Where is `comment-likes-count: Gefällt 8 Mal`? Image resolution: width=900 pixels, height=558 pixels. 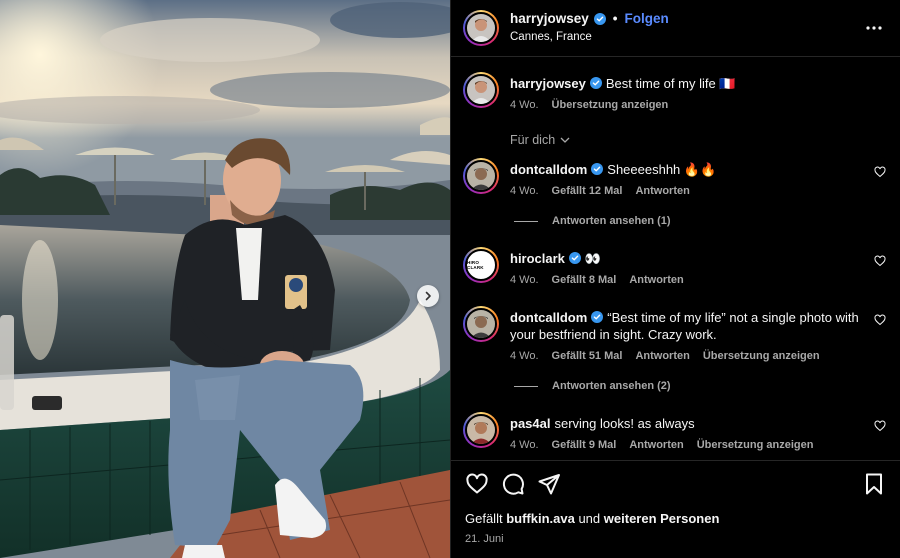 comment-likes-count: Gefällt 8 Mal is located at coordinates (584, 280).